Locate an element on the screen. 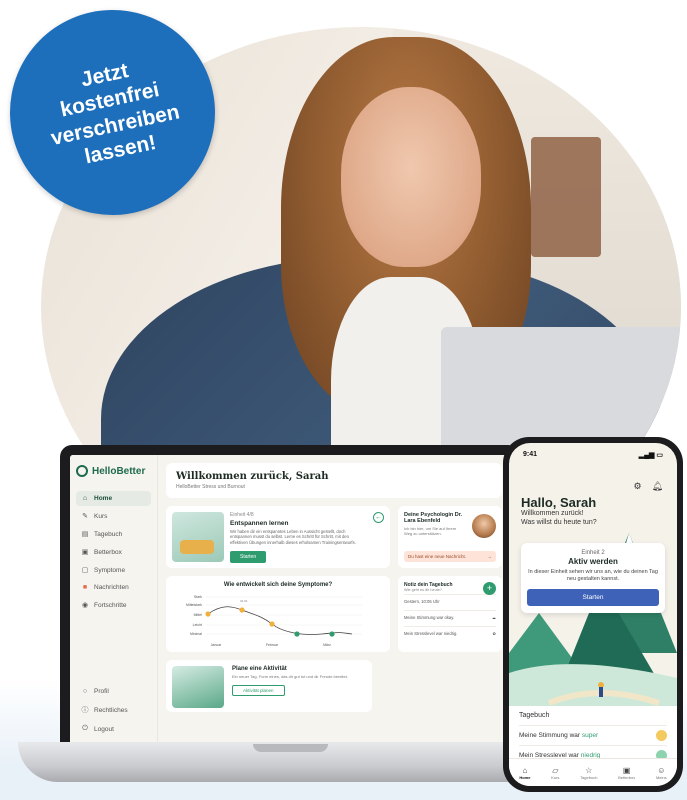  diary-icon: ▤ is located at coordinates (85, 534).